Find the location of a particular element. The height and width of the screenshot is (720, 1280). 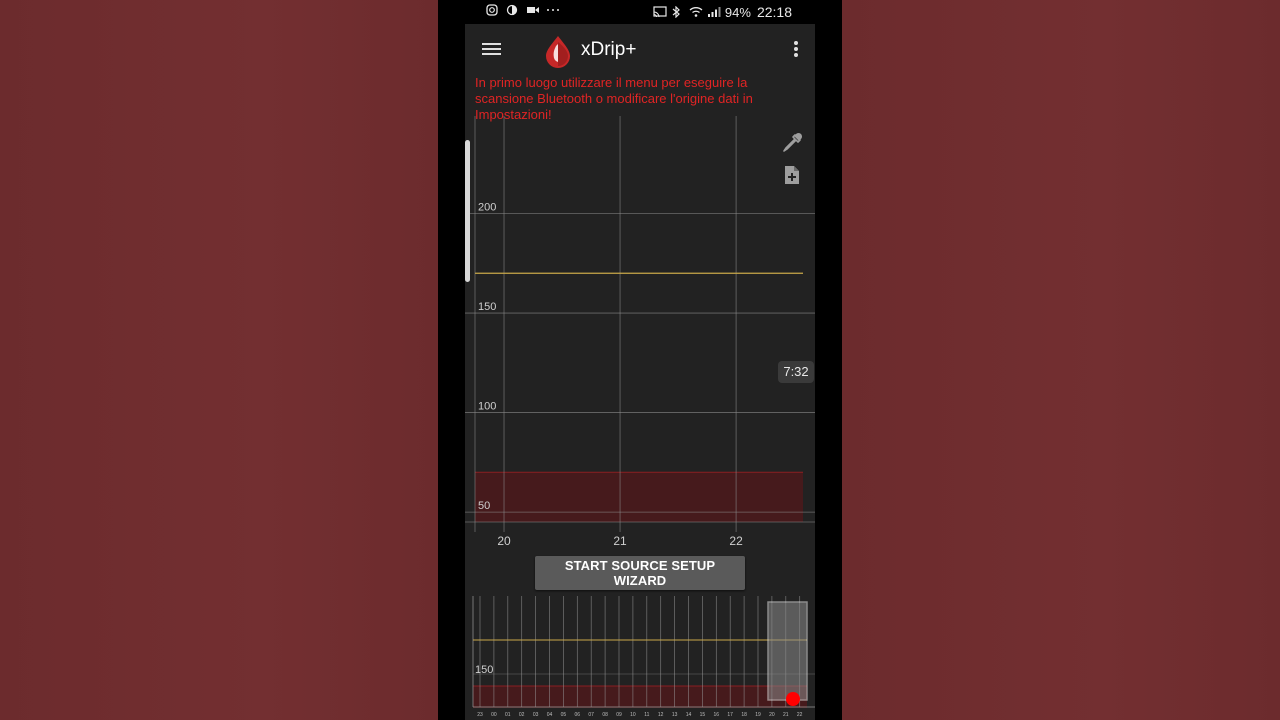

mini-x-tick-label: 10 is located at coordinates (633, 715).